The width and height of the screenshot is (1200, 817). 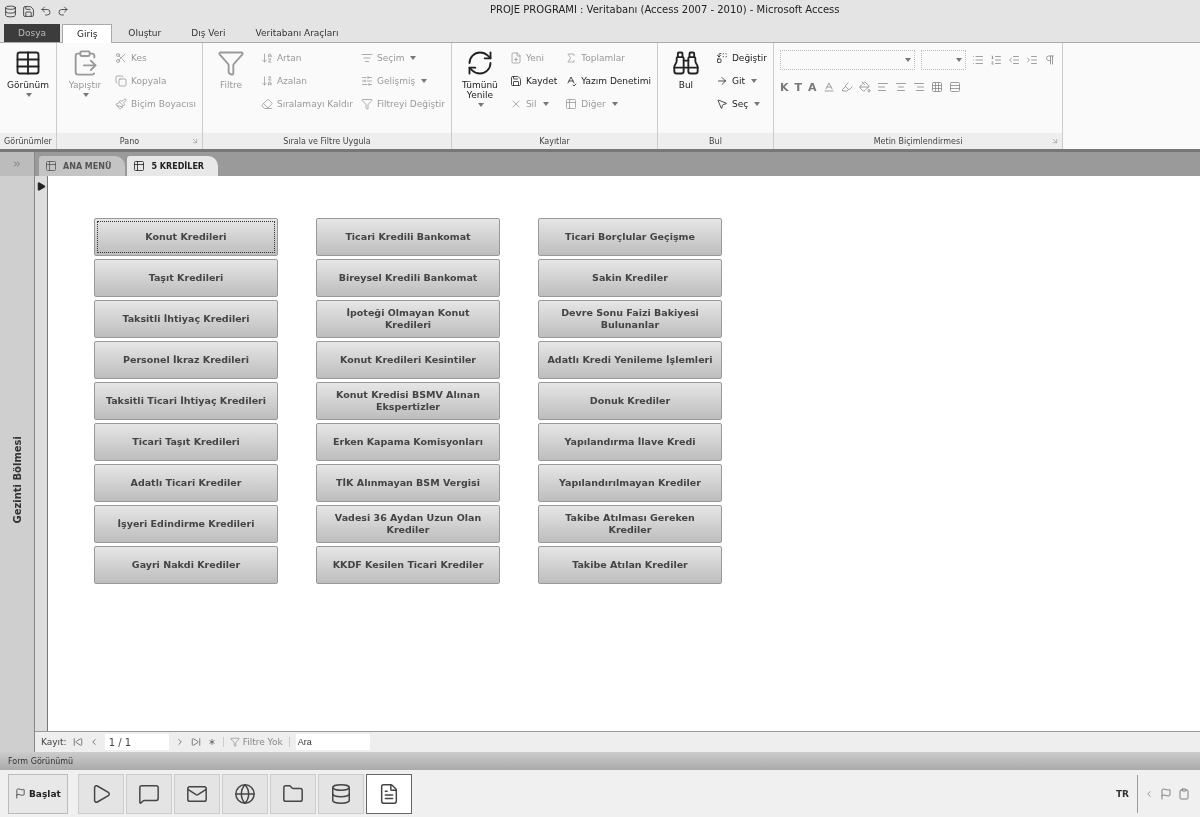 I want to click on form-button: İşyeri Edindirme Kredileri, so click(x=186, y=524).